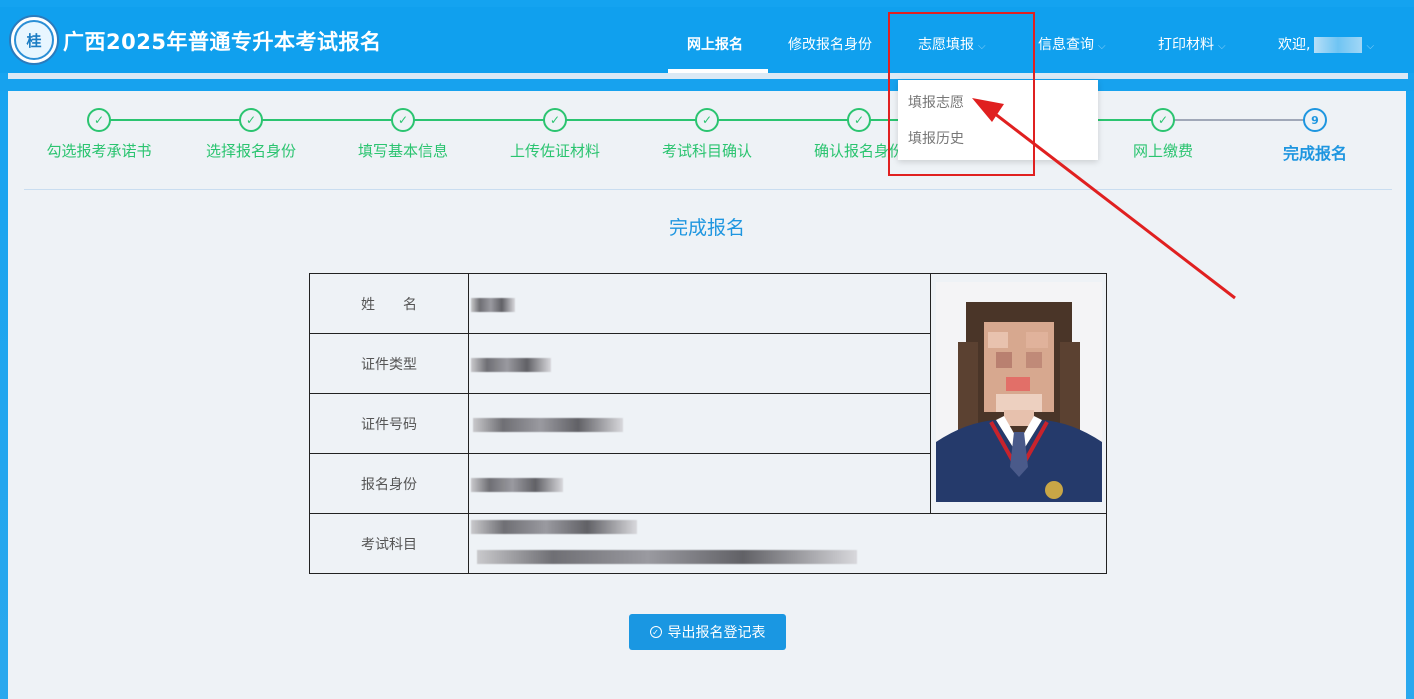  What do you see at coordinates (389, 423) in the screenshot?
I see `row-label-id-number: 证件号码` at bounding box center [389, 423].